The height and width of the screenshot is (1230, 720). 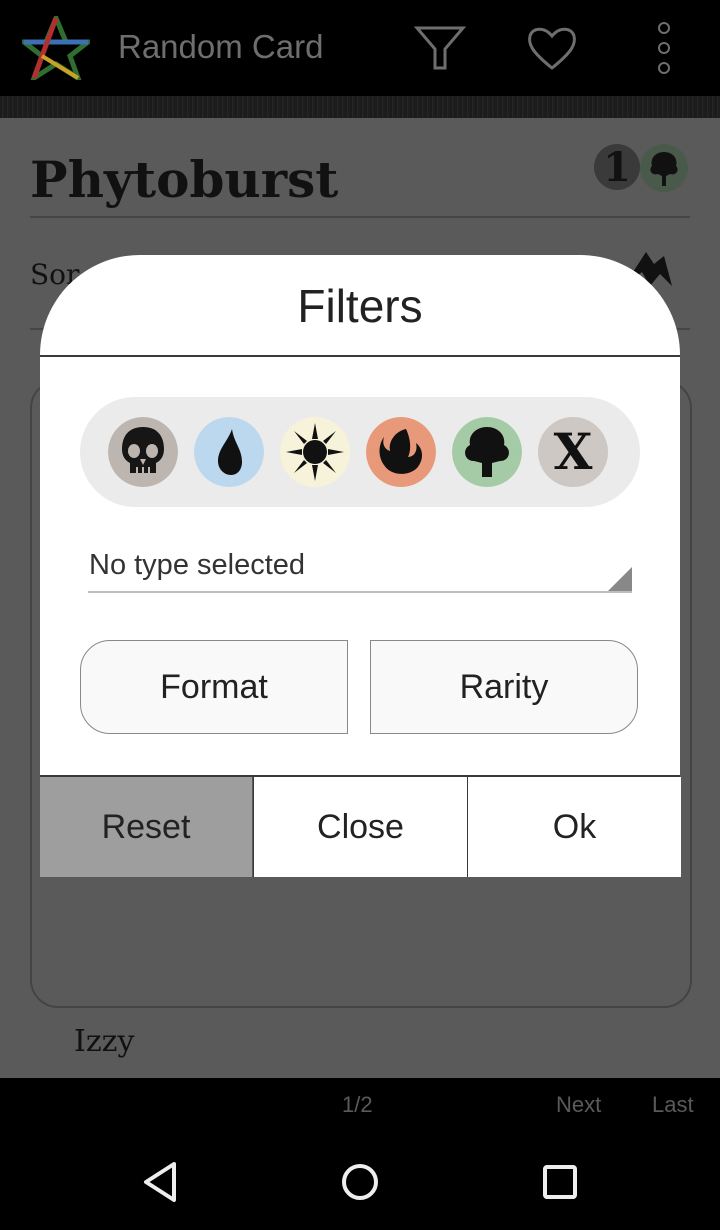 I want to click on green-mana-icon, so click(x=664, y=168).